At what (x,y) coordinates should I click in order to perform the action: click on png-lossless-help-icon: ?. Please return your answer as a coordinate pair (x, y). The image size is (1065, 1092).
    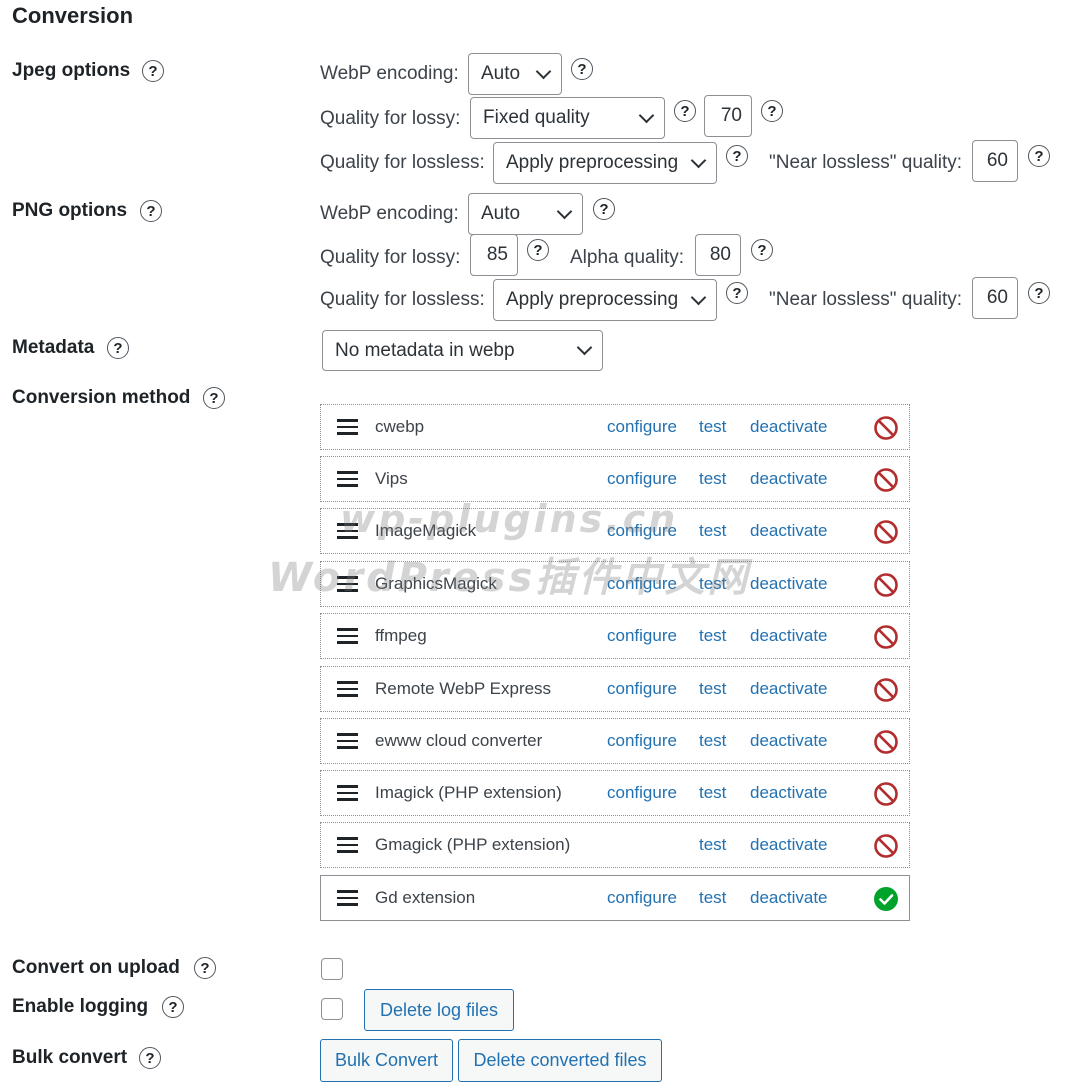
    Looking at the image, I should click on (737, 293).